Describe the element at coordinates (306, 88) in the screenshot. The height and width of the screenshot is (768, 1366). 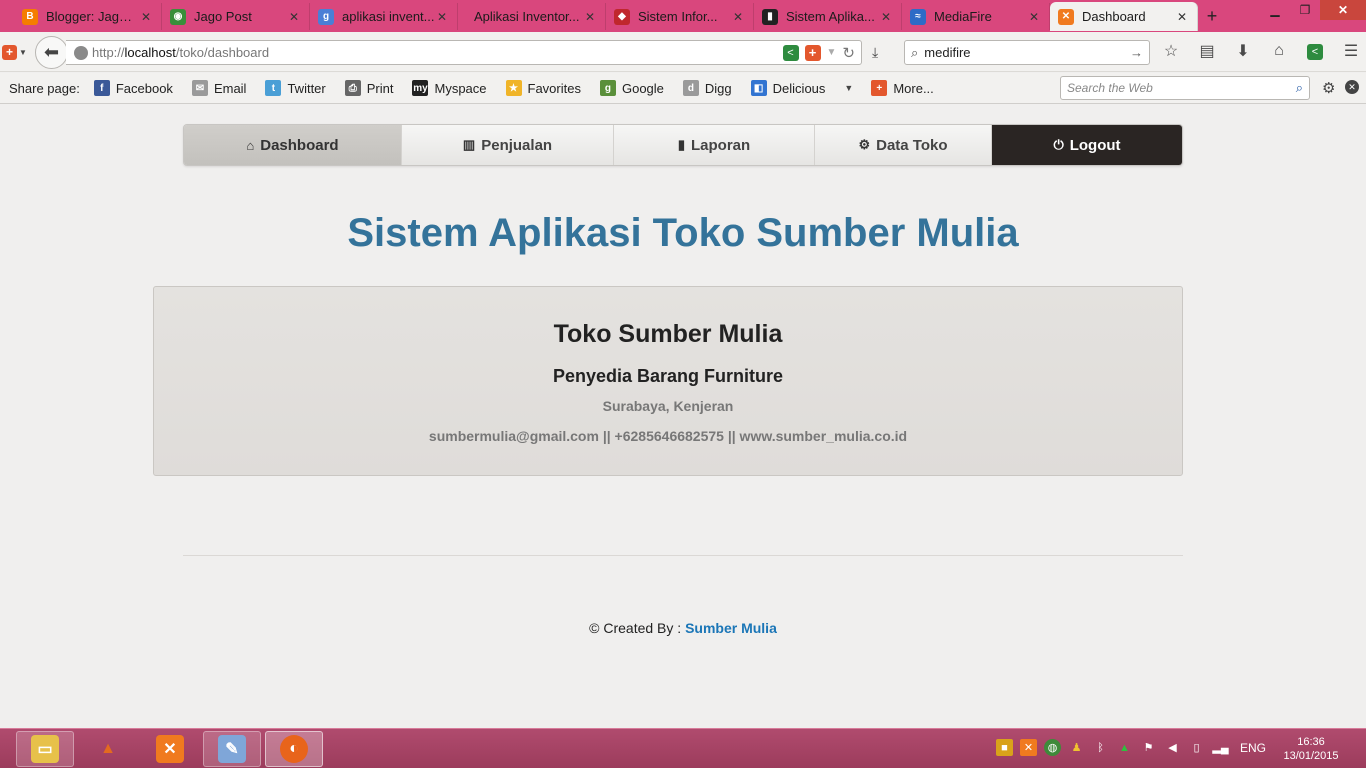
I see `share-item-label: Twitter` at that location.